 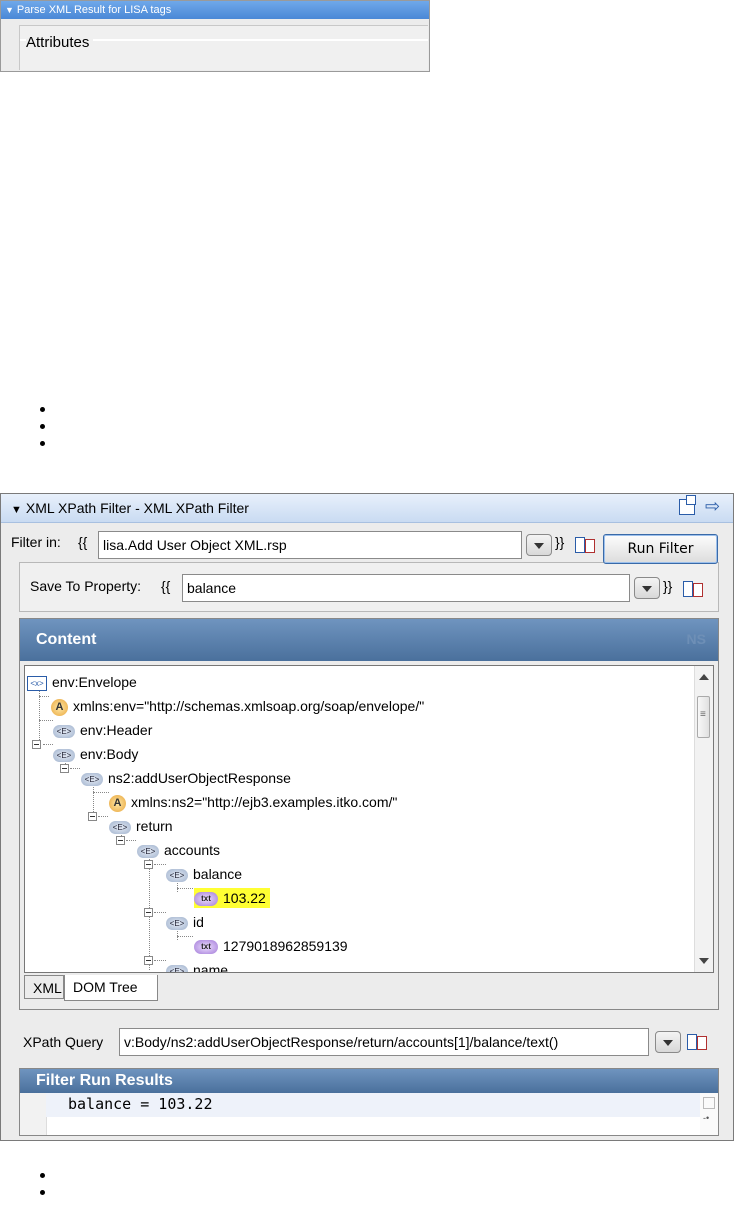 I want to click on tree-node-label: env:Envelope, so click(x=94, y=682).